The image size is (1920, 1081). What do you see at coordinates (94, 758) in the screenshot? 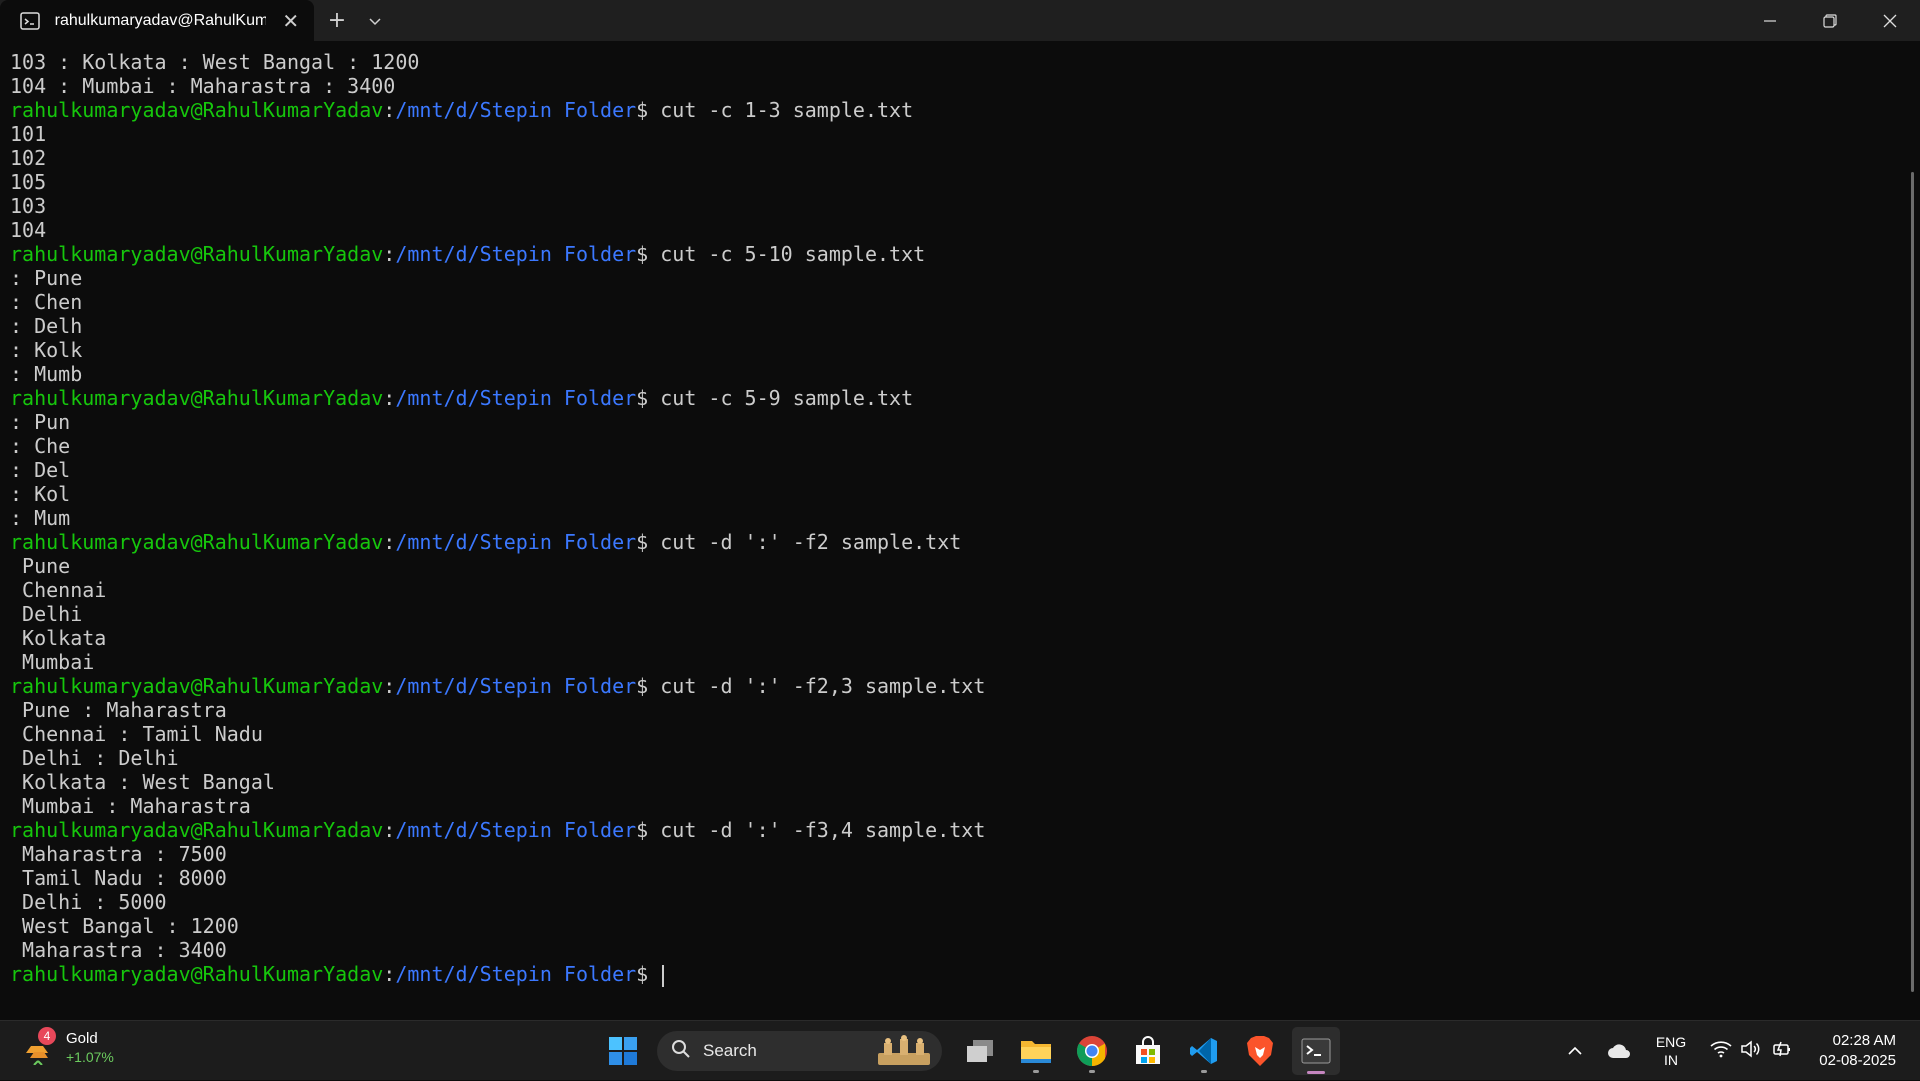
I see `output-line: Delhi` at bounding box center [94, 758].